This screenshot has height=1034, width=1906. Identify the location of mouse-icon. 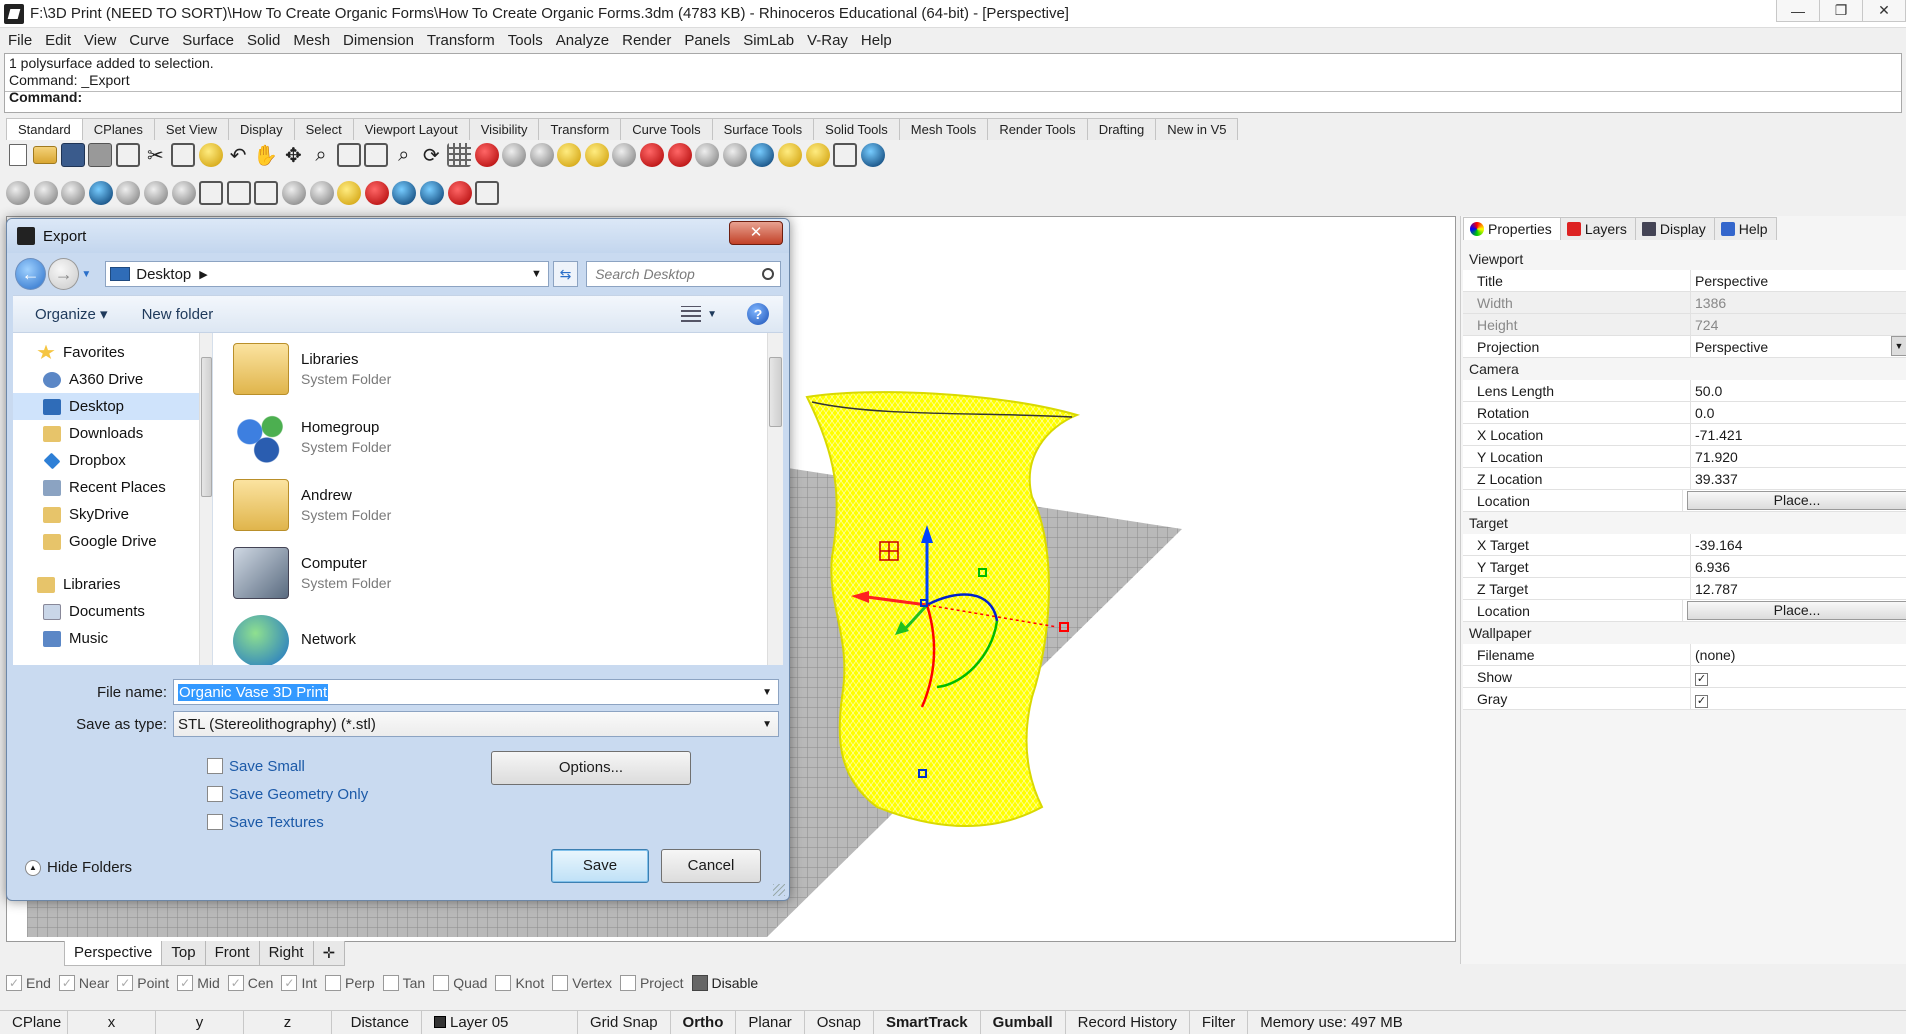
(238, 193).